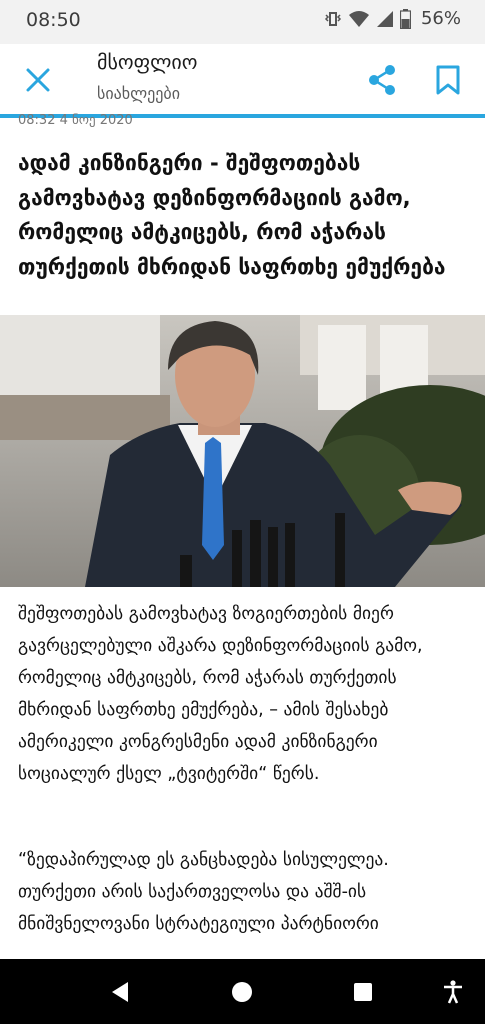 This screenshot has width=485, height=1024. Describe the element at coordinates (242, 81) in the screenshot. I see `app-bar: მსოფლიო სიახლეები` at that location.